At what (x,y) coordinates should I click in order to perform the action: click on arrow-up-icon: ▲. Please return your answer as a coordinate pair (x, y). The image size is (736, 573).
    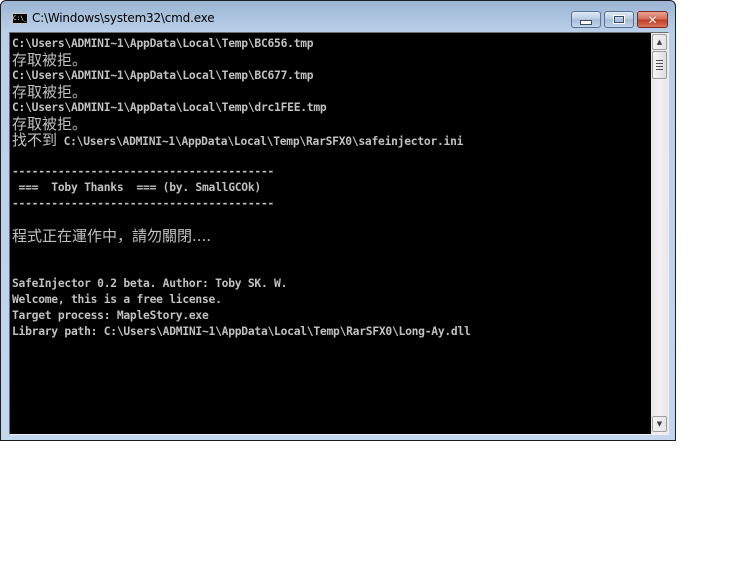
    Looking at the image, I should click on (659, 42).